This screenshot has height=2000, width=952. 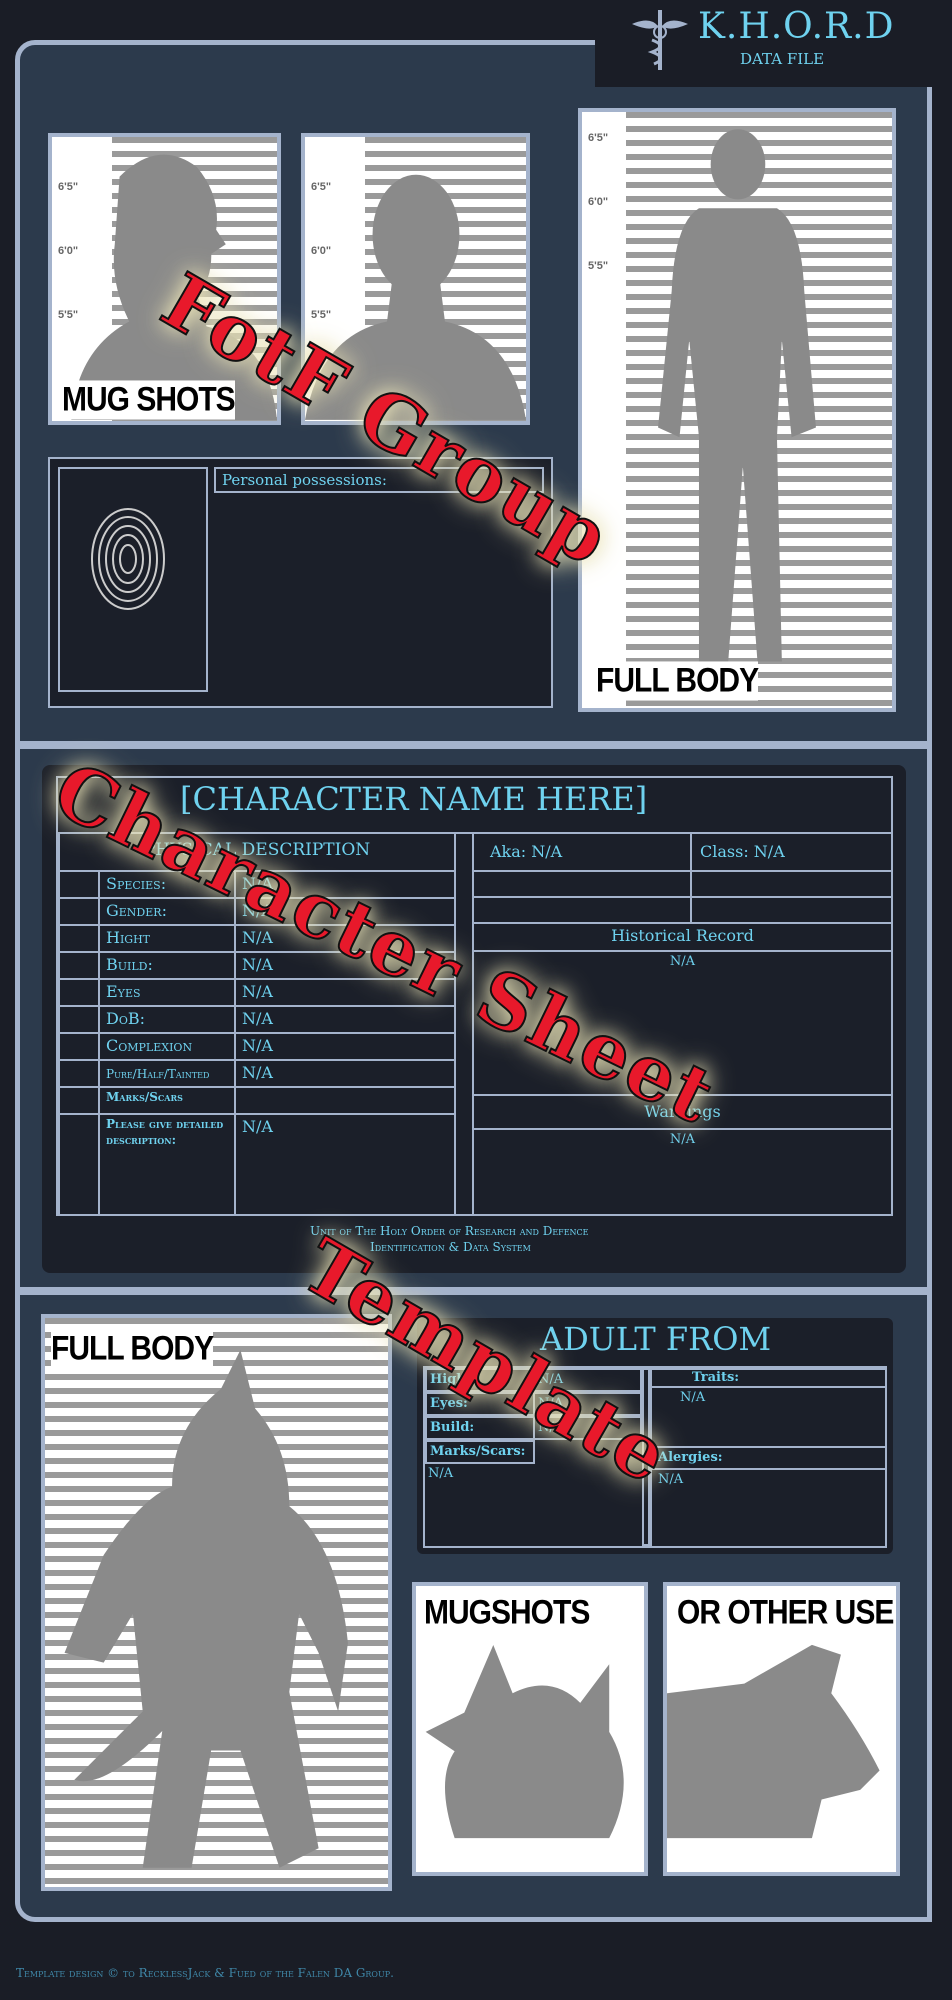 What do you see at coordinates (167, 1164) in the screenshot?
I see `physical-label: Please give detailed description:` at bounding box center [167, 1164].